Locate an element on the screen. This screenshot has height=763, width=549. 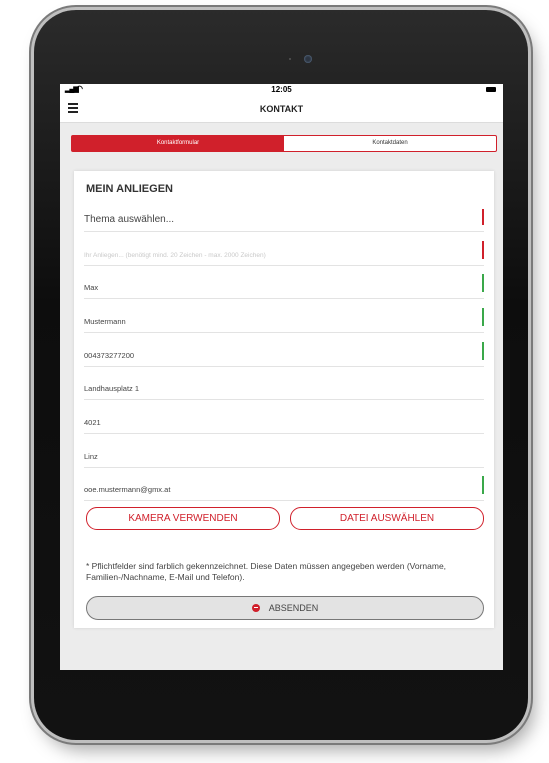
street-field: Landhausplatz 1 is located at coordinates (284, 384).